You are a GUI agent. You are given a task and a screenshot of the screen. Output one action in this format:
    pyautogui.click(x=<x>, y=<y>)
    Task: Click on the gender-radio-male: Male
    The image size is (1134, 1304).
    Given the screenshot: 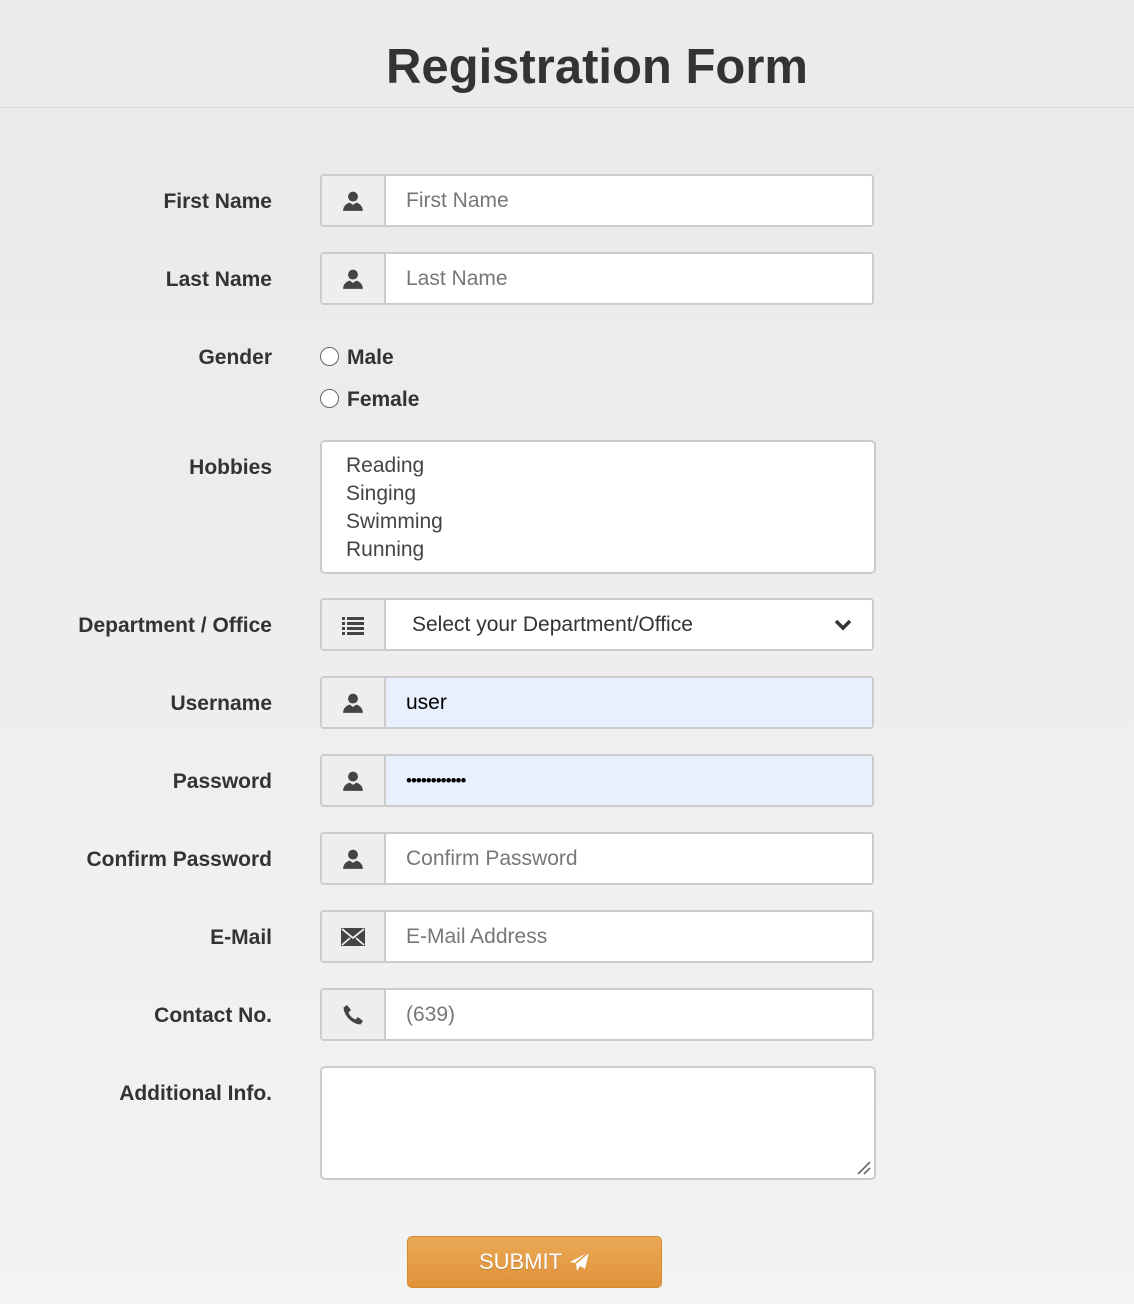 What is the action you would take?
    pyautogui.click(x=357, y=358)
    